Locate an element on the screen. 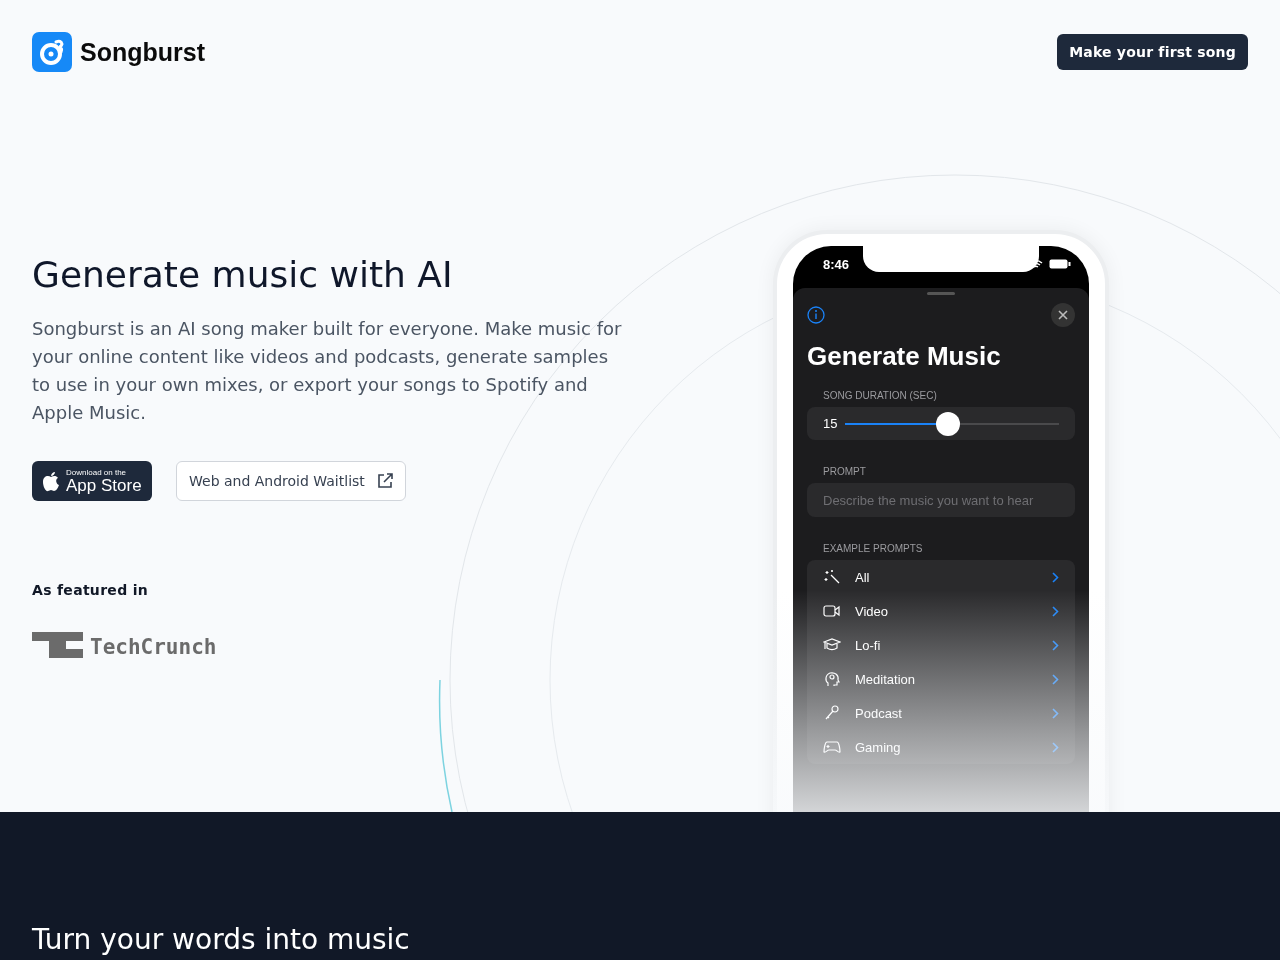 The image size is (1280, 960). hero-description: Songburst is an AI song maker built for everyone. Make music for your online content like videos and podcasts, generate samples to use in your own mixes, or export your songs to Spotify and Apple Music. is located at coordinates (327, 371).